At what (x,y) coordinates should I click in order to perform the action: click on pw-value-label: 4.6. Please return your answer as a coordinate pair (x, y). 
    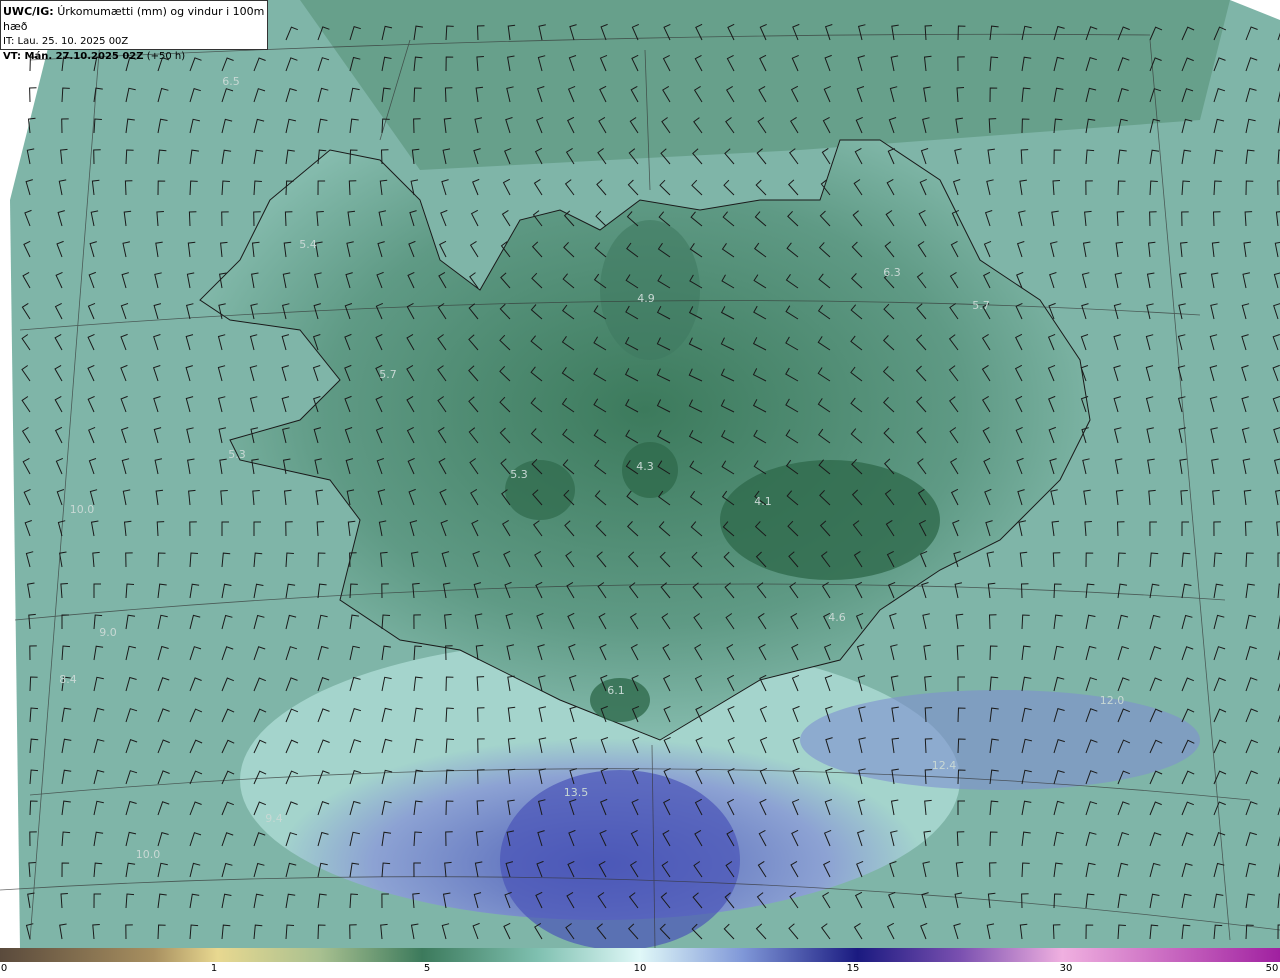
    Looking at the image, I should click on (837, 617).